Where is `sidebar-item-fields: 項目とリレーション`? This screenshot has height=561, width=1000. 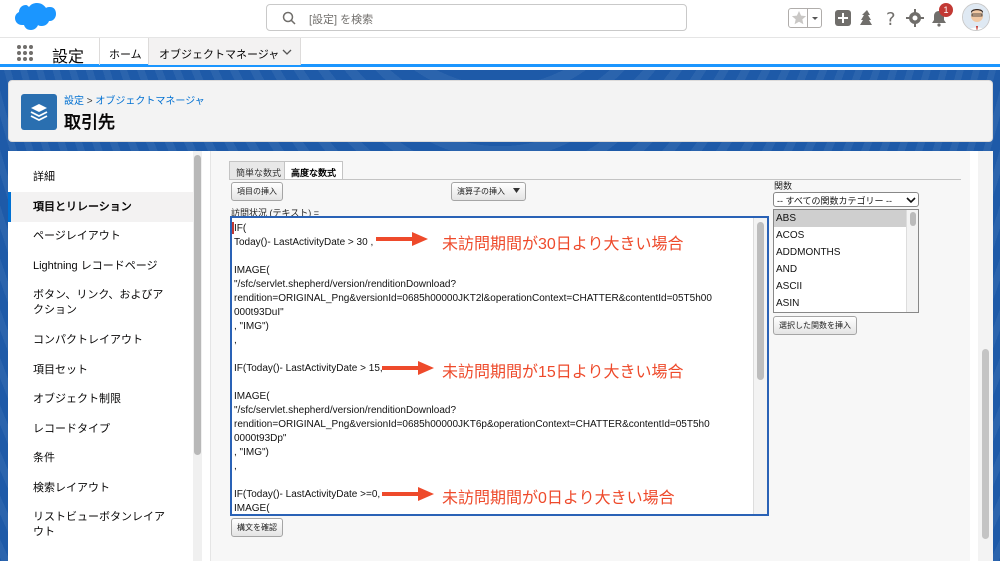
sidebar-item-fields: 項目とリレーション is located at coordinates (100, 207).